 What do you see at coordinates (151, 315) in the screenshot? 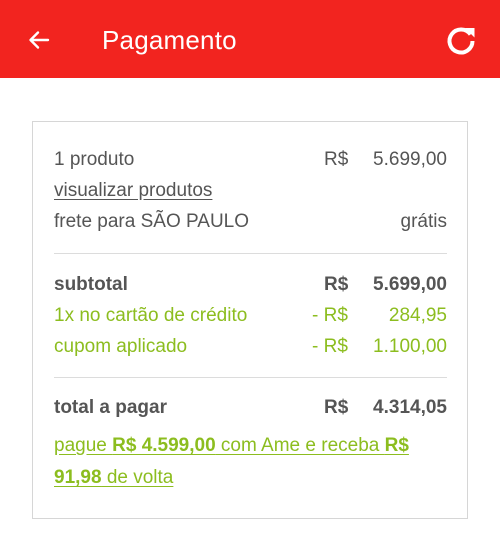
I see `credit-card-discount-label: 1x no cartão de crédito` at bounding box center [151, 315].